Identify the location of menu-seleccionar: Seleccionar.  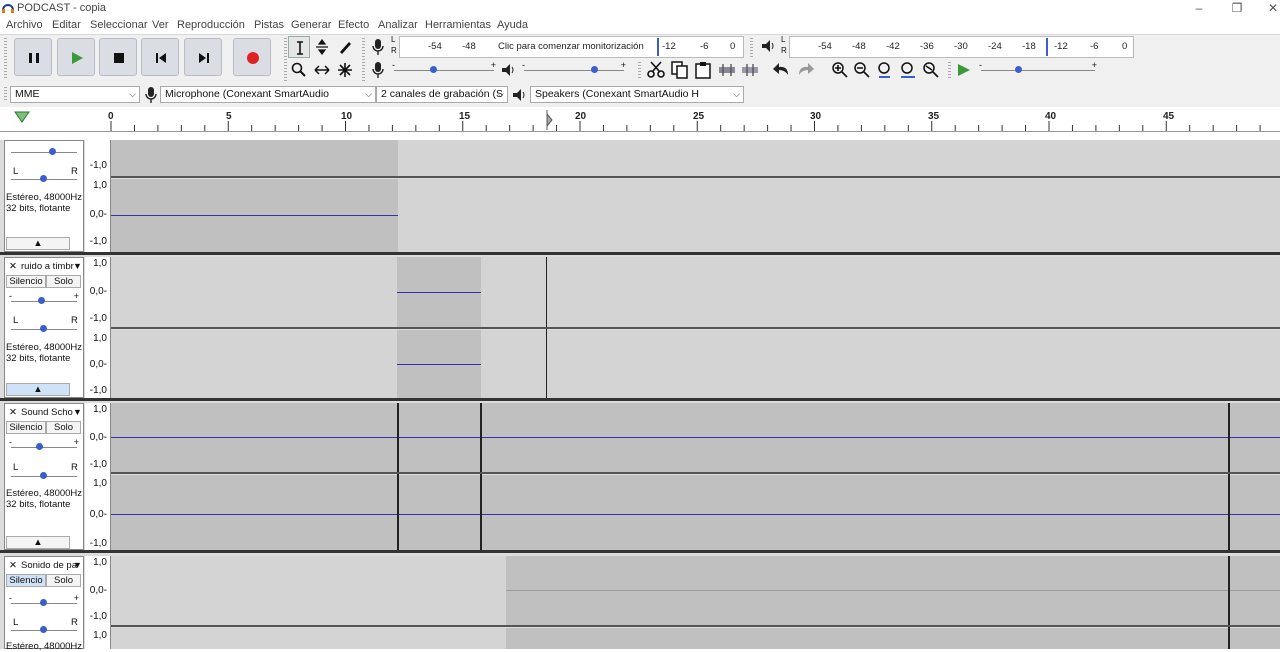
(118, 25).